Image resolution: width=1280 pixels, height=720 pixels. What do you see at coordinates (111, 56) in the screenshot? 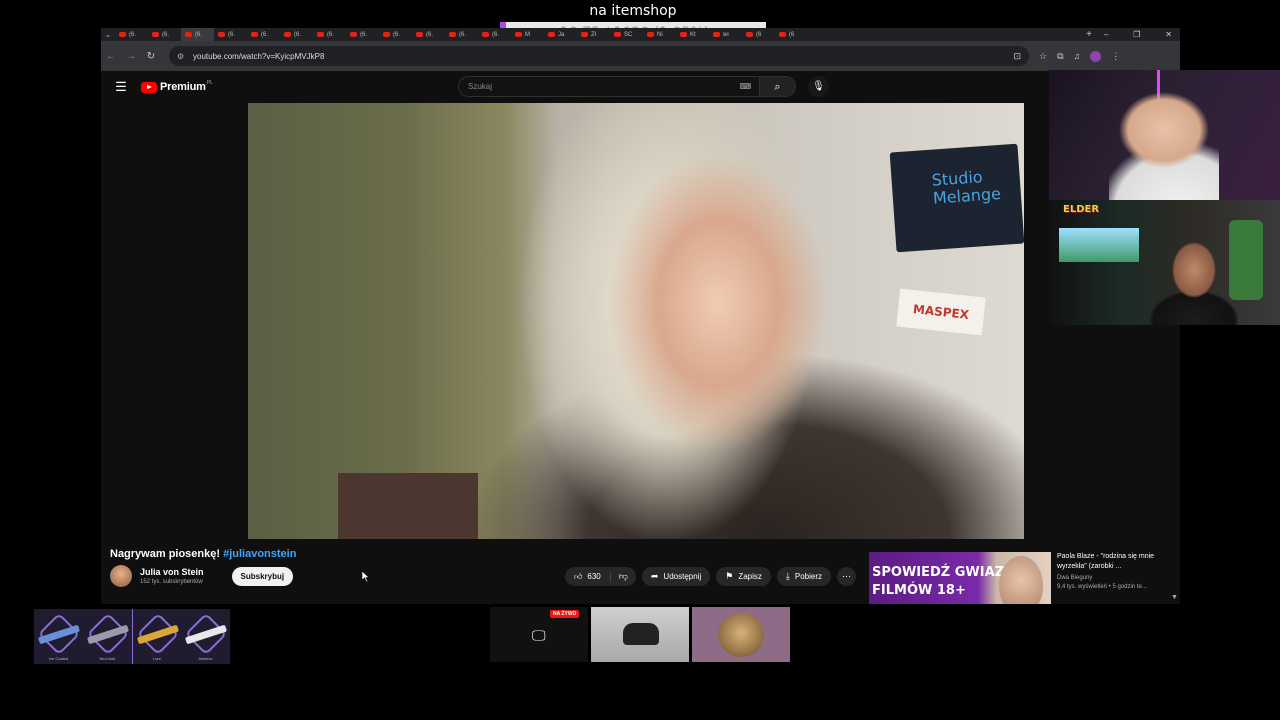
I see `back-icon: ←` at bounding box center [111, 56].